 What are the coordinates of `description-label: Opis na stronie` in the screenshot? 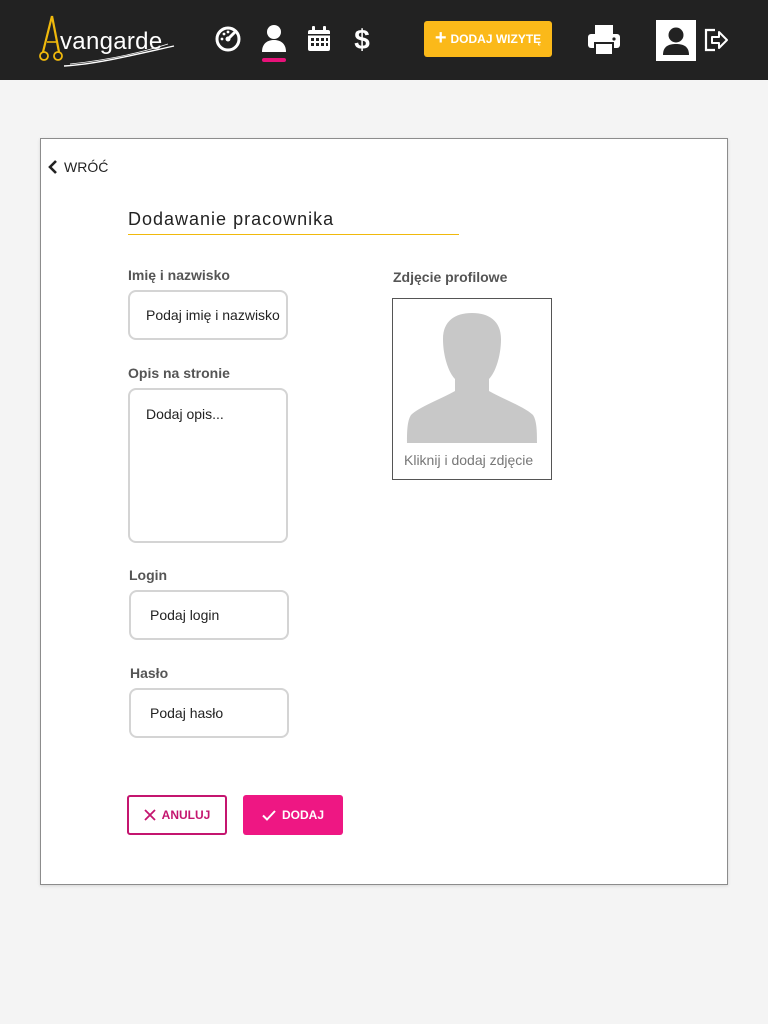 It's located at (179, 373).